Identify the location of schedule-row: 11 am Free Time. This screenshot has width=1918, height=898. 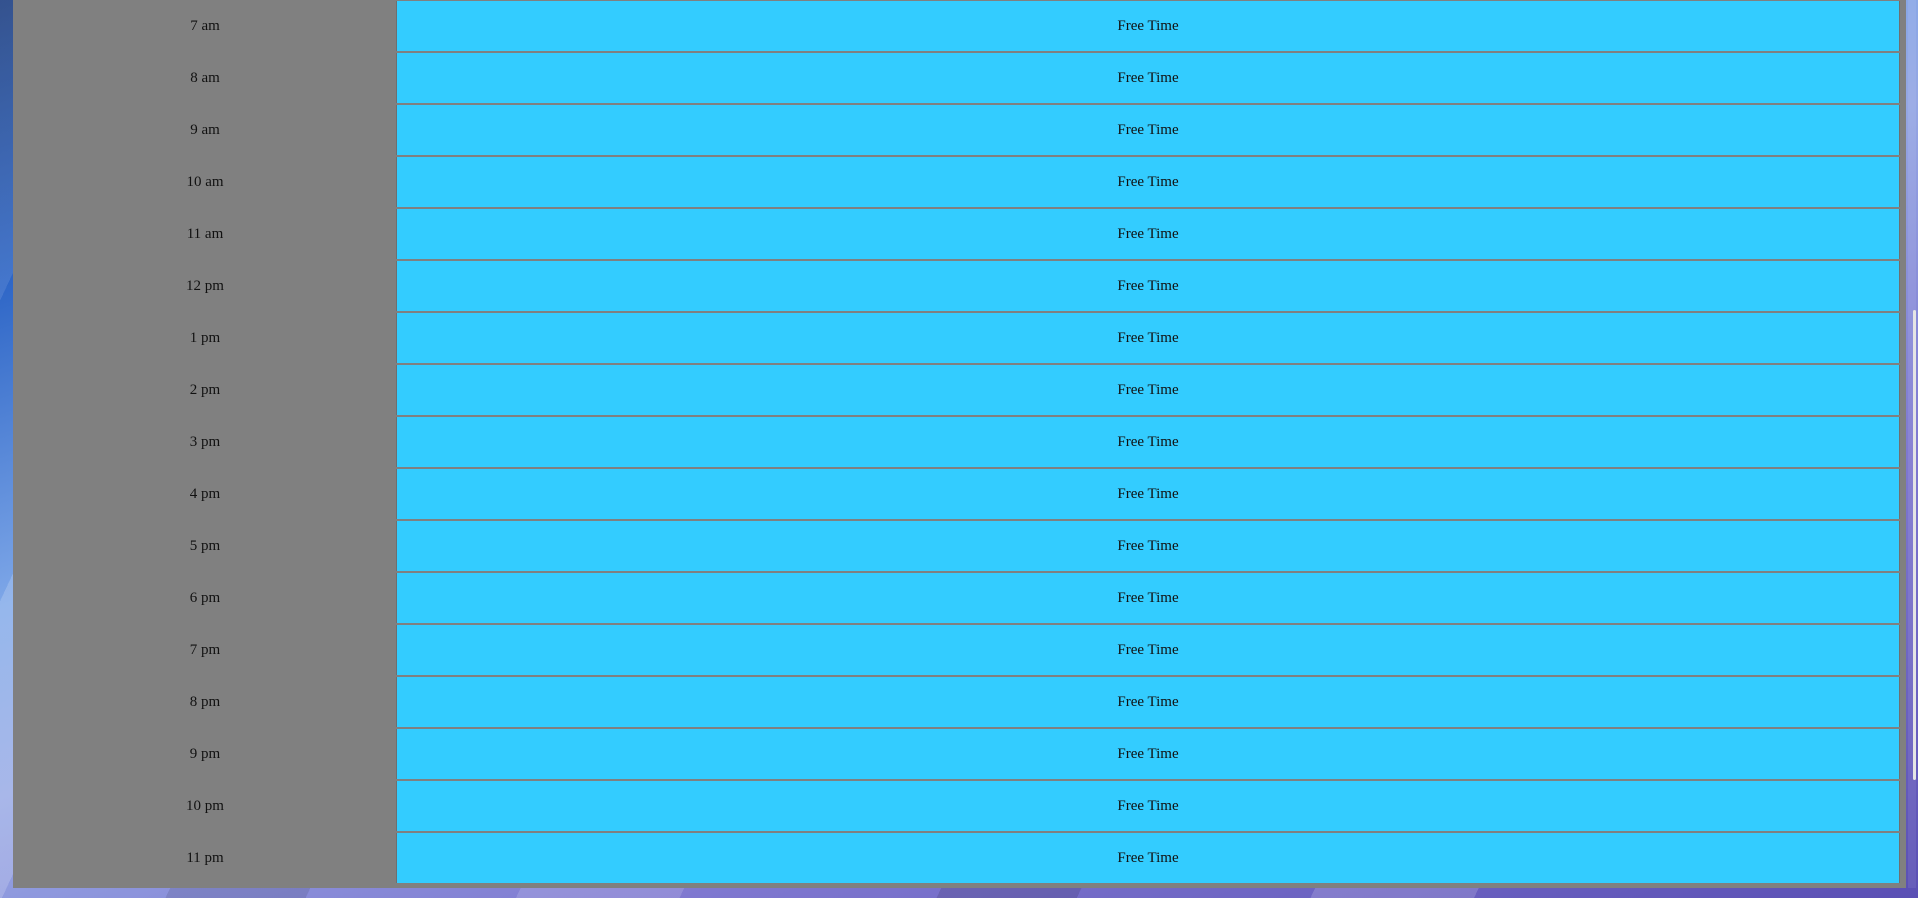
(959, 234).